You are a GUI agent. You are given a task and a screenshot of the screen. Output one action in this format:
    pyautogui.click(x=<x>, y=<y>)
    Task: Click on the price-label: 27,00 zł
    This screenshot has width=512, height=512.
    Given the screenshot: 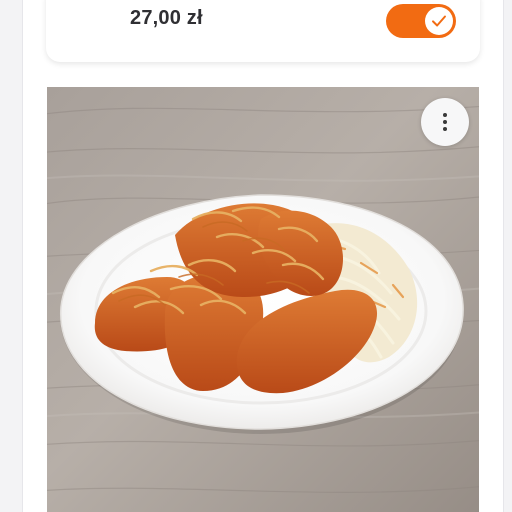 What is the action you would take?
    pyautogui.click(x=166, y=18)
    